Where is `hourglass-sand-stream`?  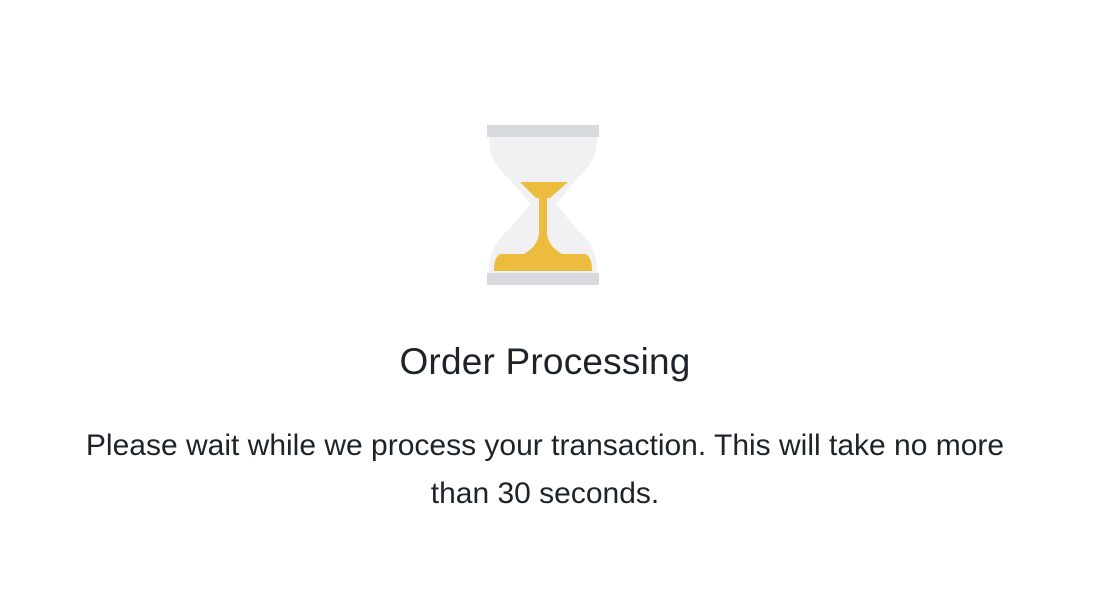
hourglass-sand-stream is located at coordinates (543, 217).